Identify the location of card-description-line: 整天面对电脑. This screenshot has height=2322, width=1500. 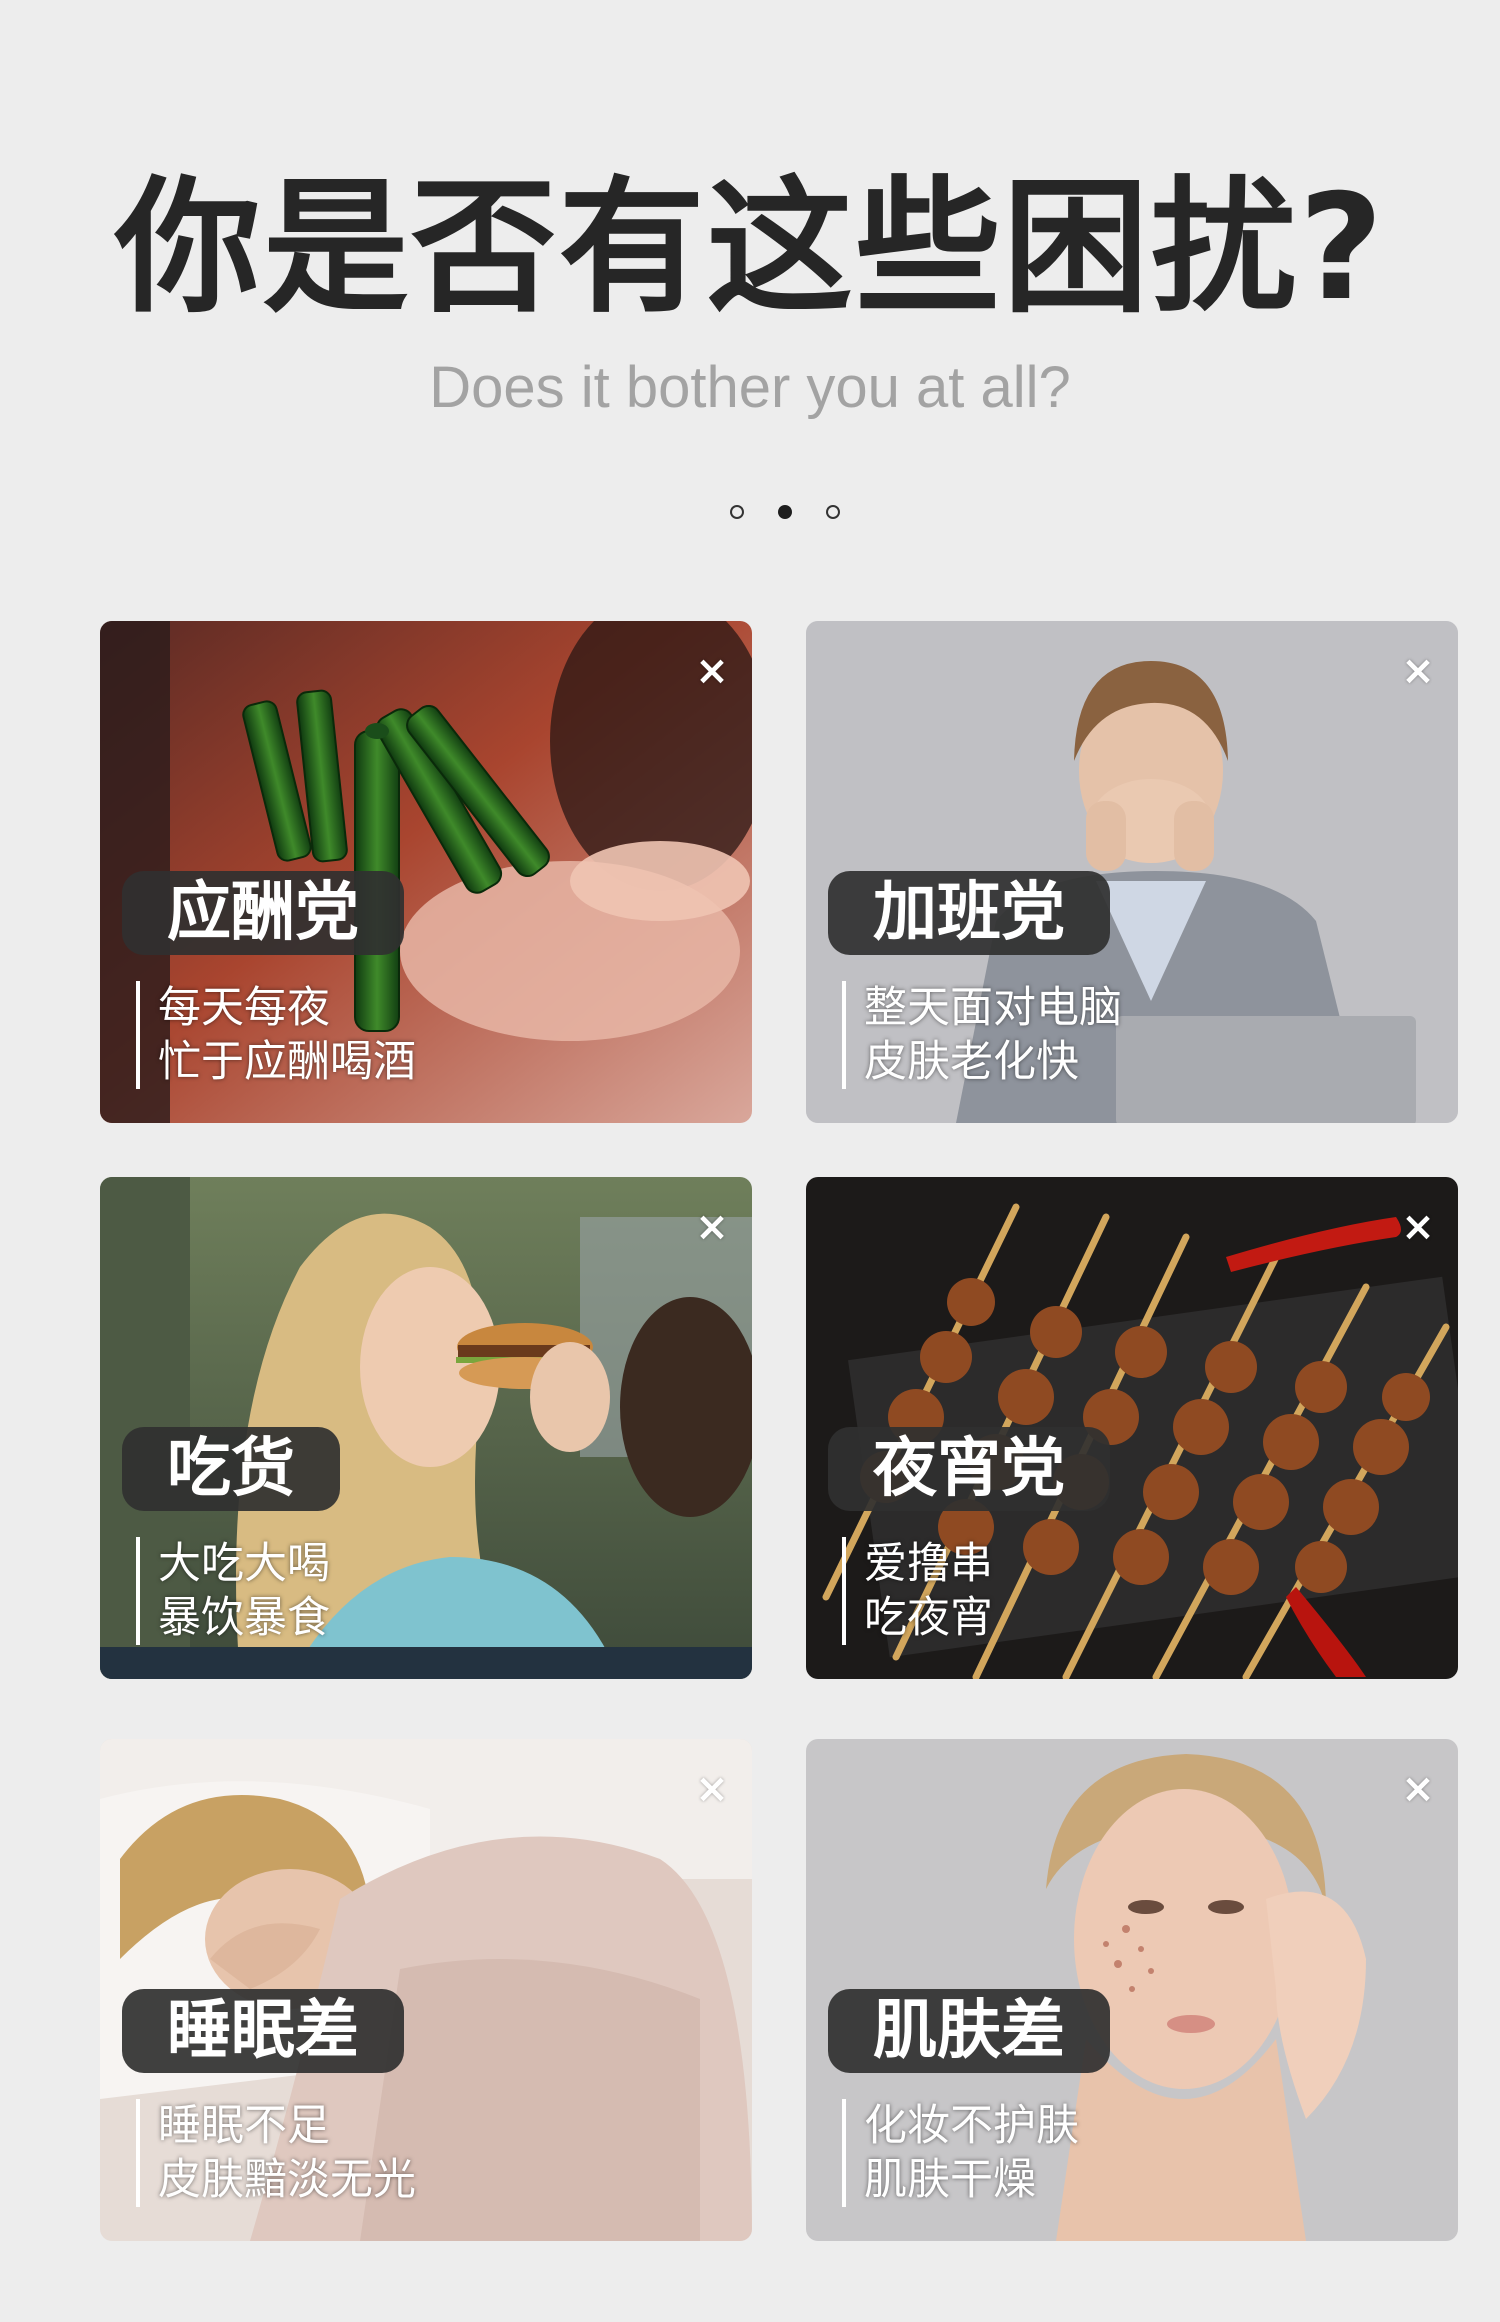
(993, 1008).